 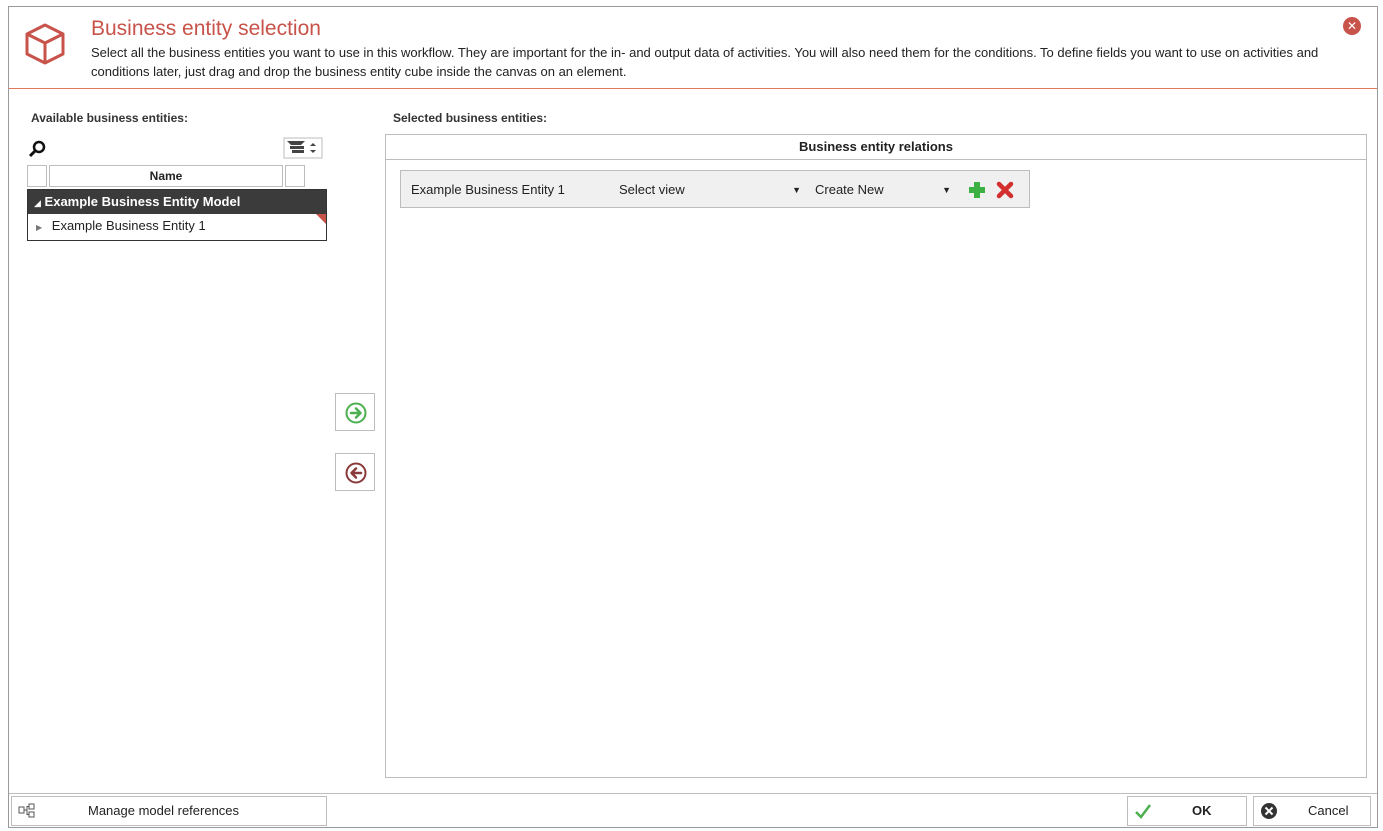 What do you see at coordinates (1143, 811) in the screenshot?
I see `checkmark-icon` at bounding box center [1143, 811].